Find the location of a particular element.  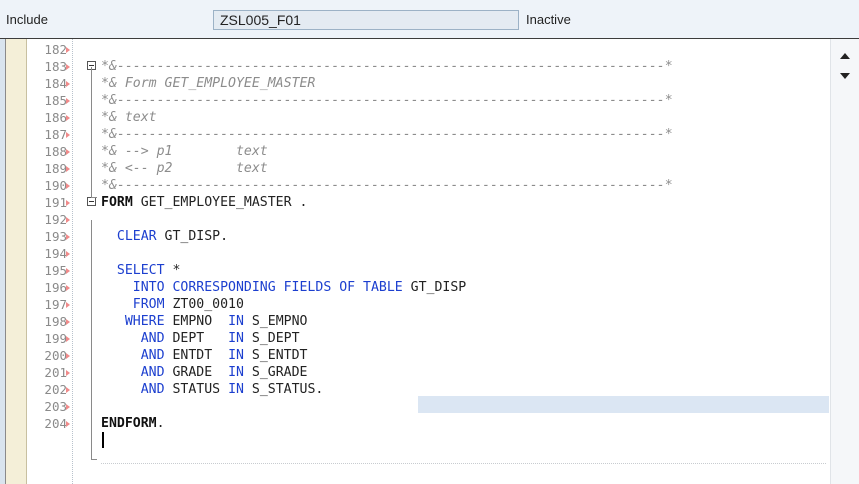

chevron-down-icon is located at coordinates (845, 76).